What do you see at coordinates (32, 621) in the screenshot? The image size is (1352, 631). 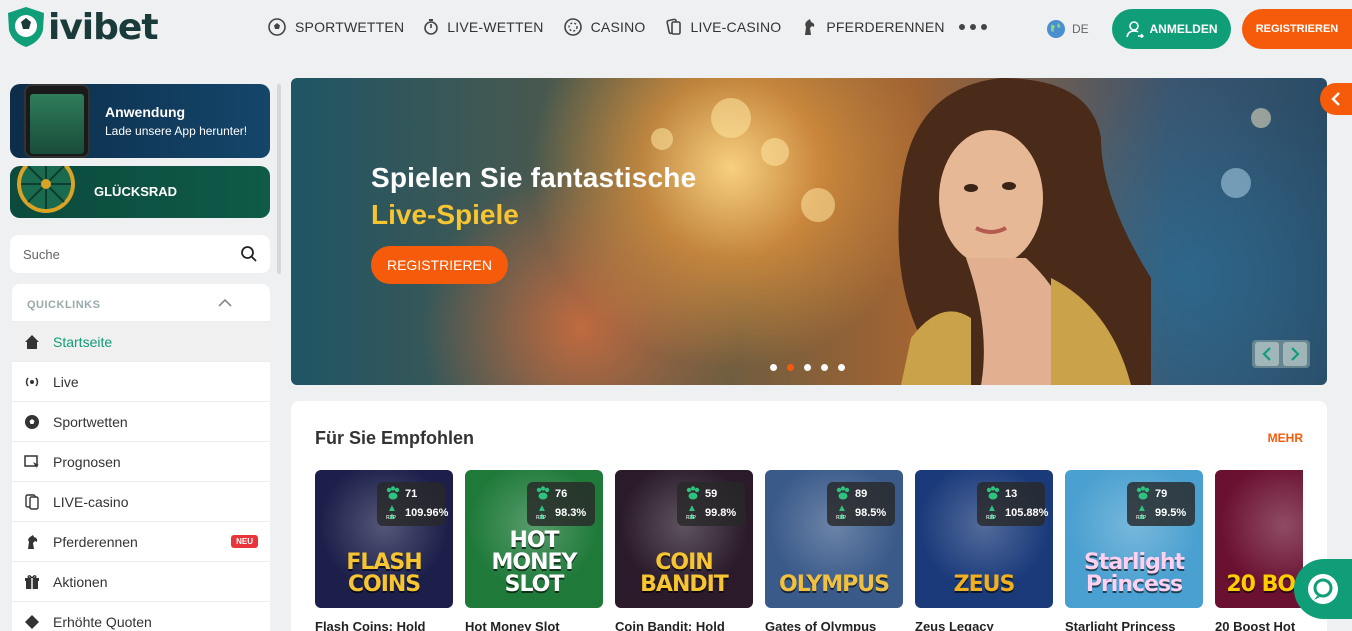 I see `boost-icon` at bounding box center [32, 621].